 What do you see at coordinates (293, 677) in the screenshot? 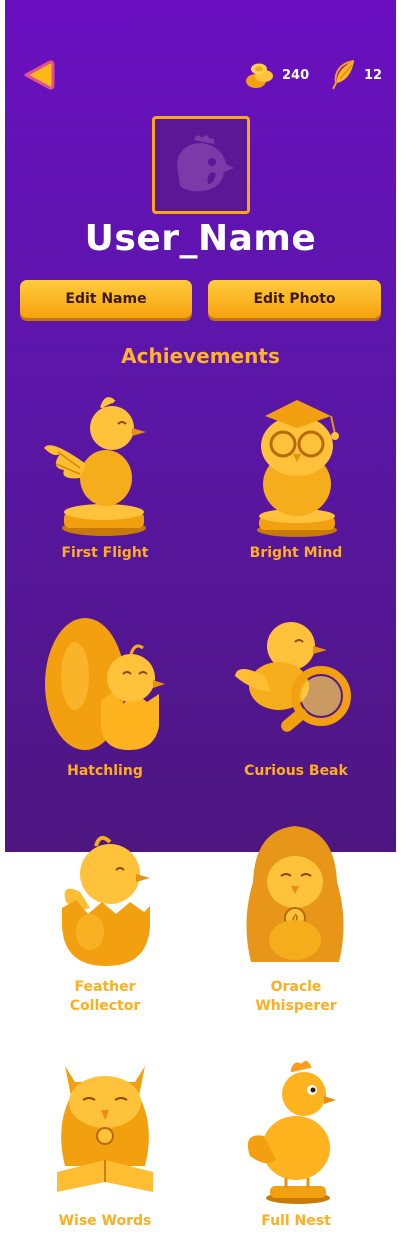
I see `chick-magnifier-icon` at bounding box center [293, 677].